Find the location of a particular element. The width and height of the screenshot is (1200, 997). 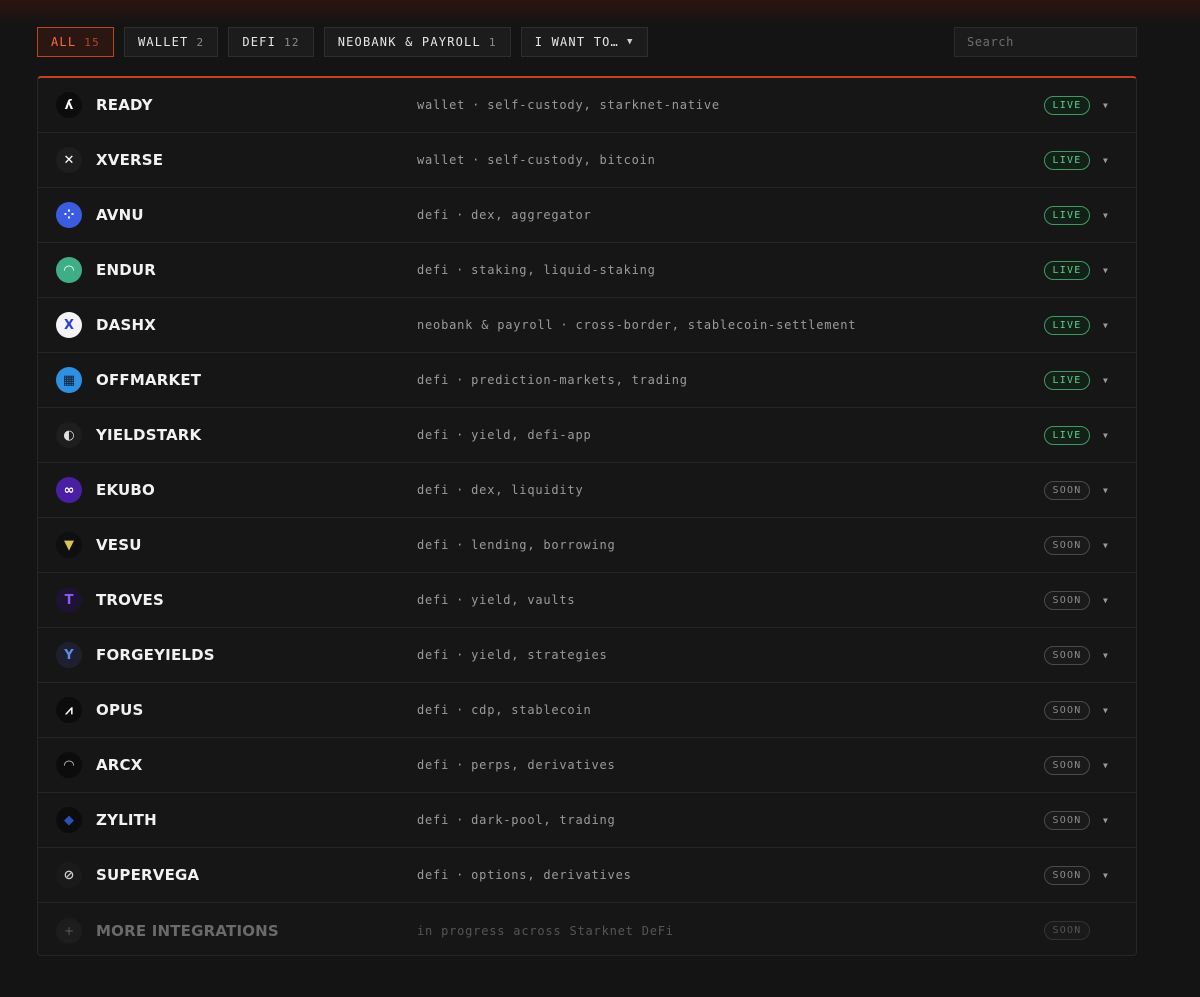

filter-chip-defi: DEFI 12 is located at coordinates (271, 42).